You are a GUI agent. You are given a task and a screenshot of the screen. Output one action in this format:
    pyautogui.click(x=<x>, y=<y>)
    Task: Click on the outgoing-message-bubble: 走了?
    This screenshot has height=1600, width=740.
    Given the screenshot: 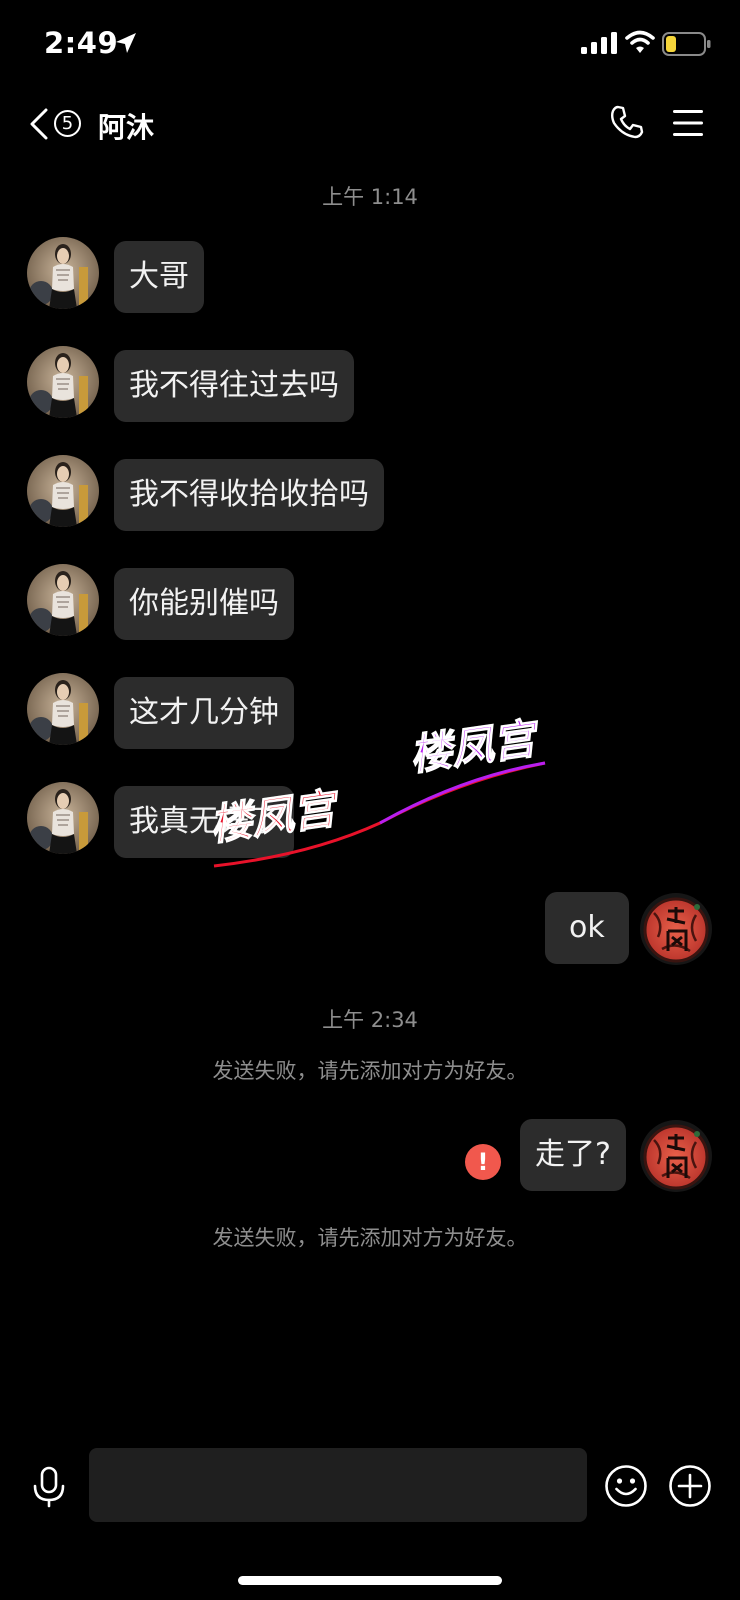 What is the action you would take?
    pyautogui.click(x=573, y=1155)
    